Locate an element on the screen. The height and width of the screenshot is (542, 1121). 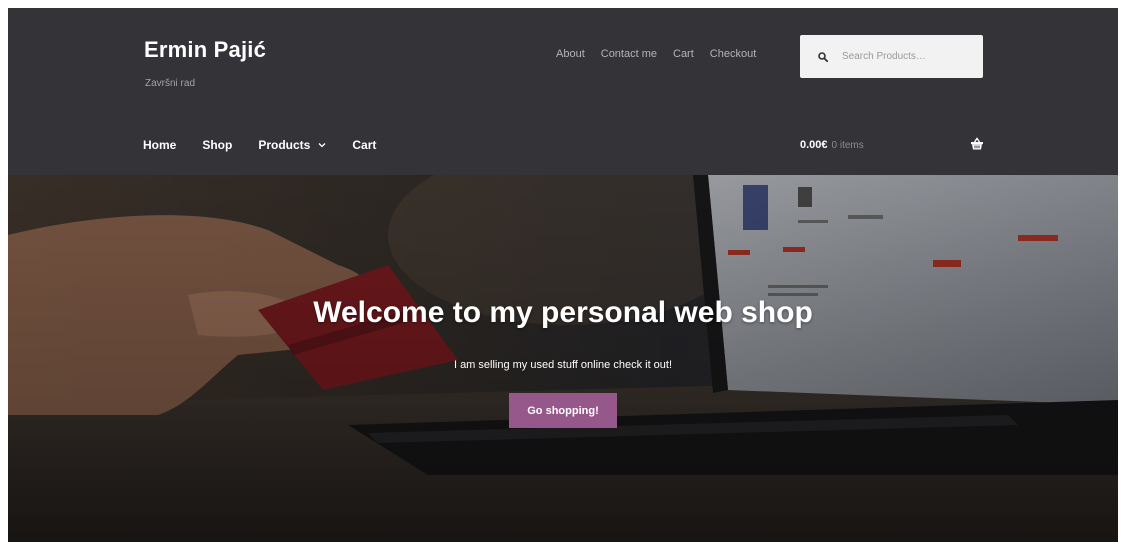
top-nav-contact: Contact me is located at coordinates (629, 54).